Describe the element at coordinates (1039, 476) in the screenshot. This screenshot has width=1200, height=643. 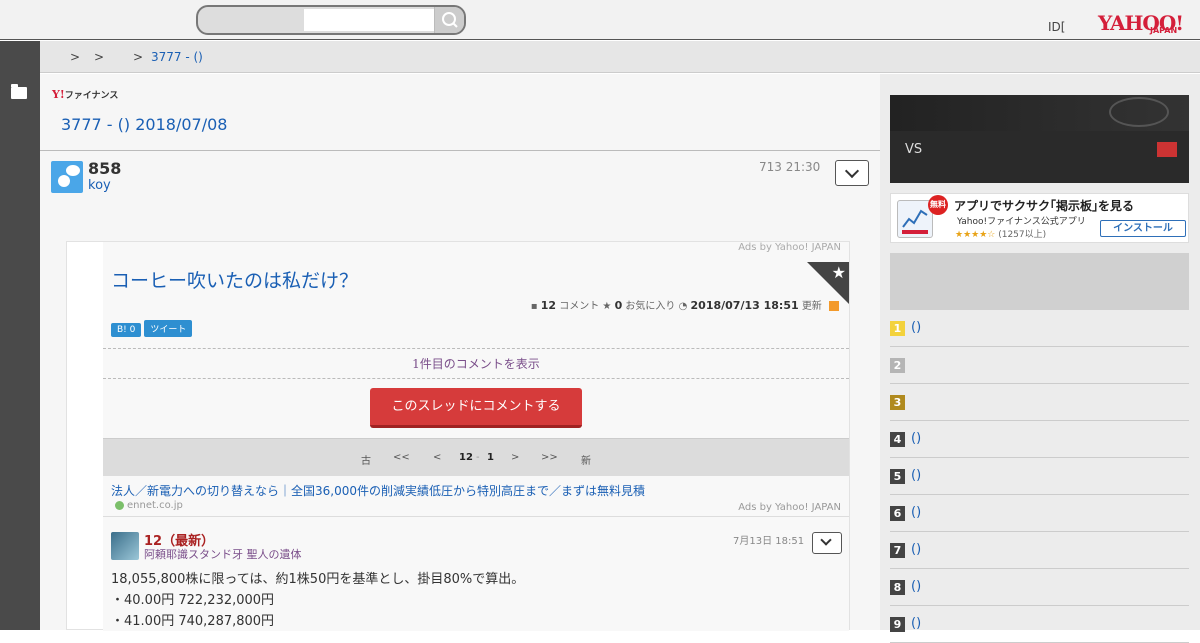
I see `ranking-item: 5 ()` at that location.